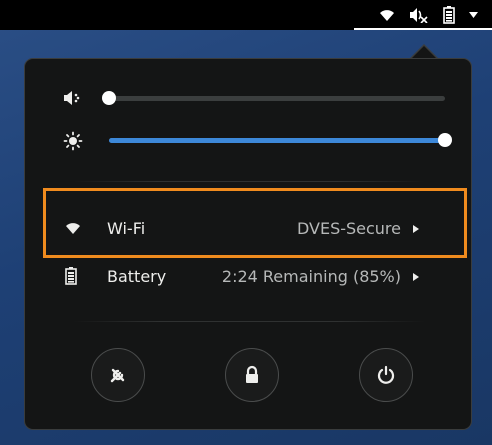 This screenshot has width=492, height=445. What do you see at coordinates (137, 276) in the screenshot?
I see `battery-label: Battery` at bounding box center [137, 276].